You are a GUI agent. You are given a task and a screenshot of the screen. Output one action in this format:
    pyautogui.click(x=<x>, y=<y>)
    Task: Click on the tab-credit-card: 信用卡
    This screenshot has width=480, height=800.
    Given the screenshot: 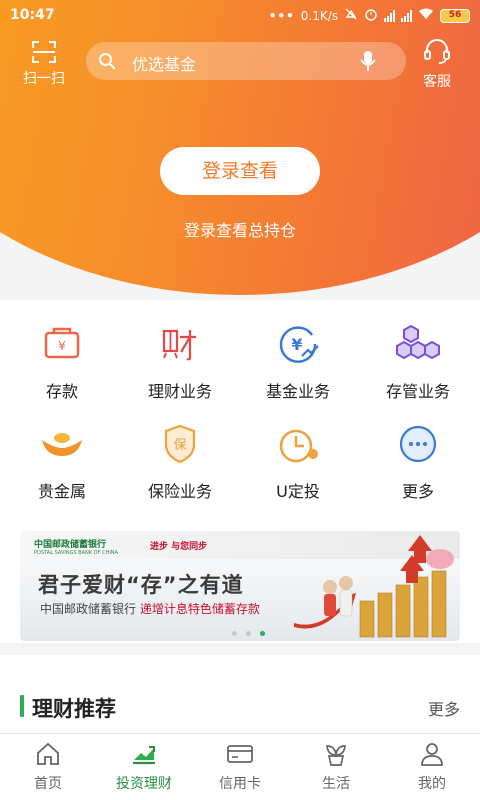 What is the action you would take?
    pyautogui.click(x=240, y=767)
    